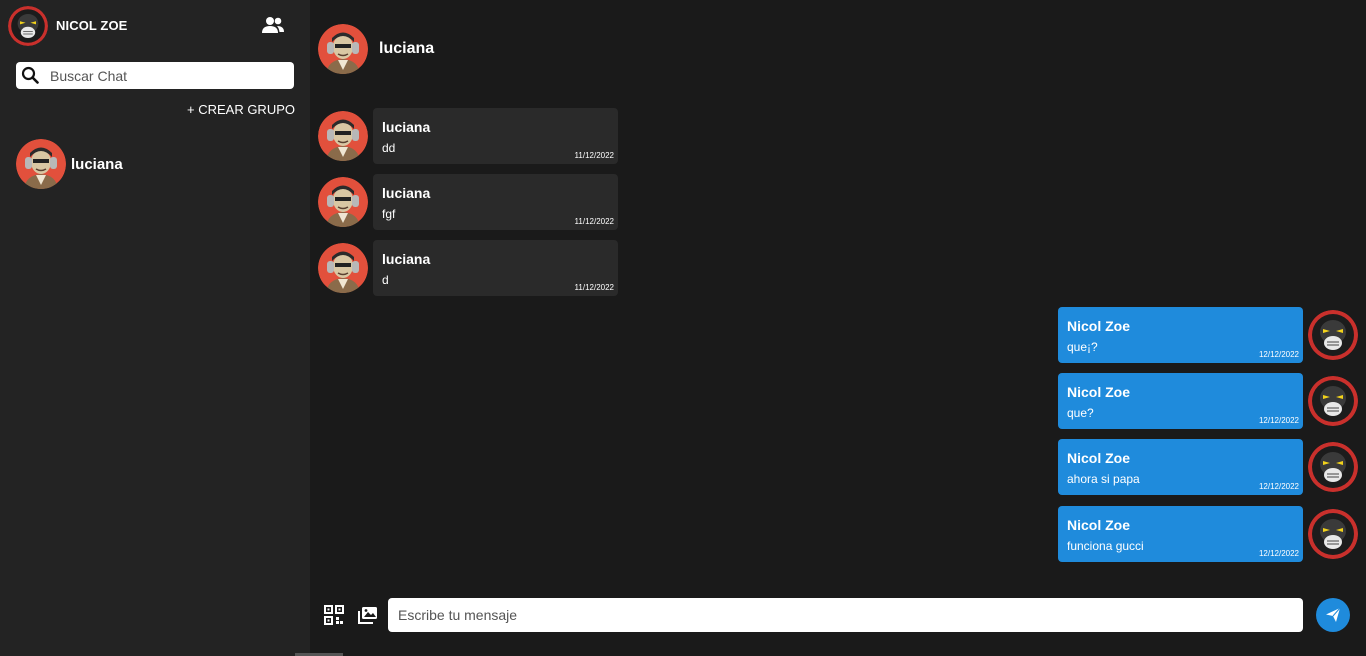  Describe the element at coordinates (343, 49) in the screenshot. I see `active-chat-avatar` at that location.